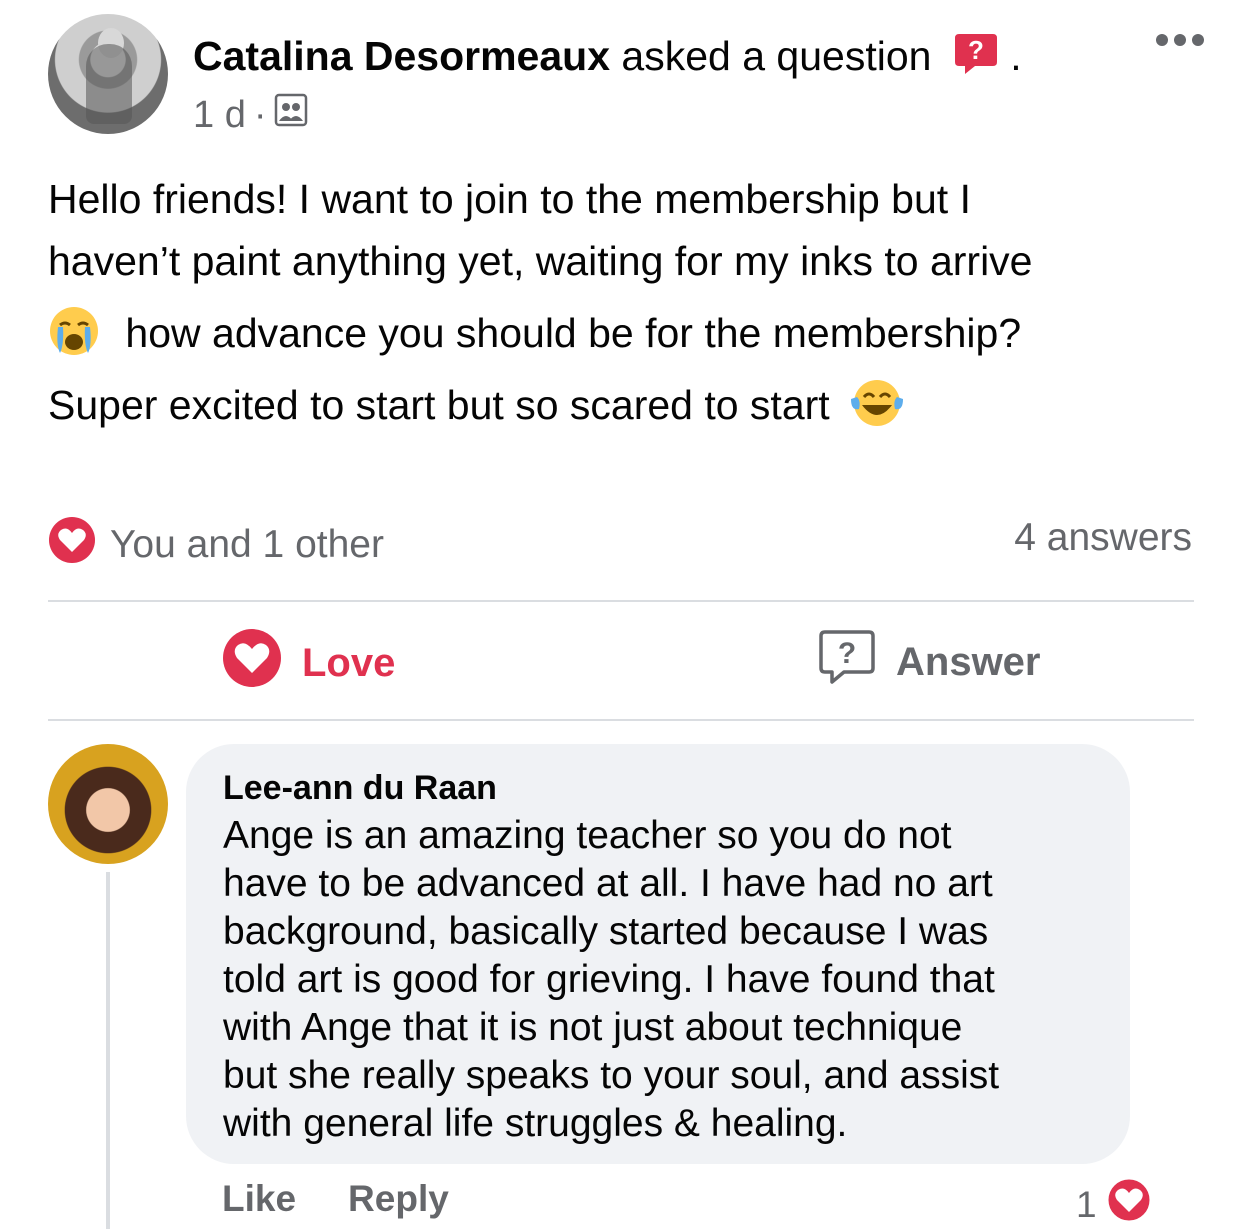 Image resolution: width=1242 pixels, height=1229 pixels. What do you see at coordinates (252, 663) in the screenshot?
I see `heart-icon` at bounding box center [252, 663].